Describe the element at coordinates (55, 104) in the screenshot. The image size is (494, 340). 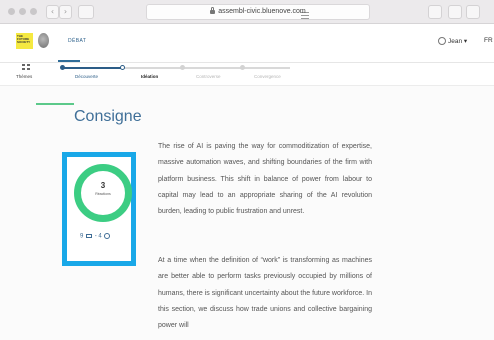
I see `title-accent-line` at that location.